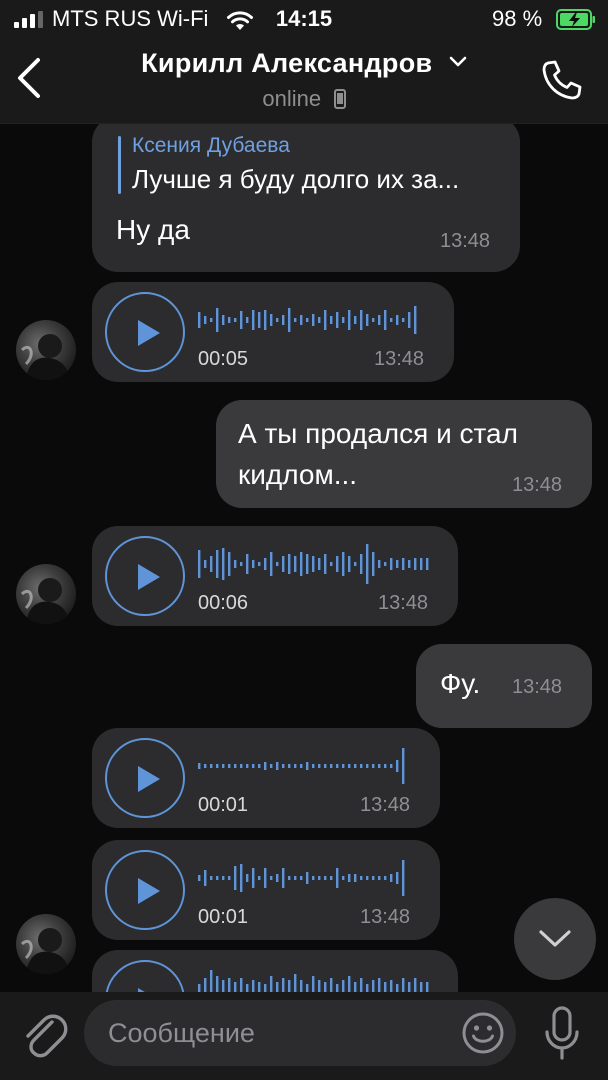 Image resolution: width=608 pixels, height=1080 pixels. What do you see at coordinates (562, 1034) in the screenshot?
I see `microphone-icon` at bounding box center [562, 1034].